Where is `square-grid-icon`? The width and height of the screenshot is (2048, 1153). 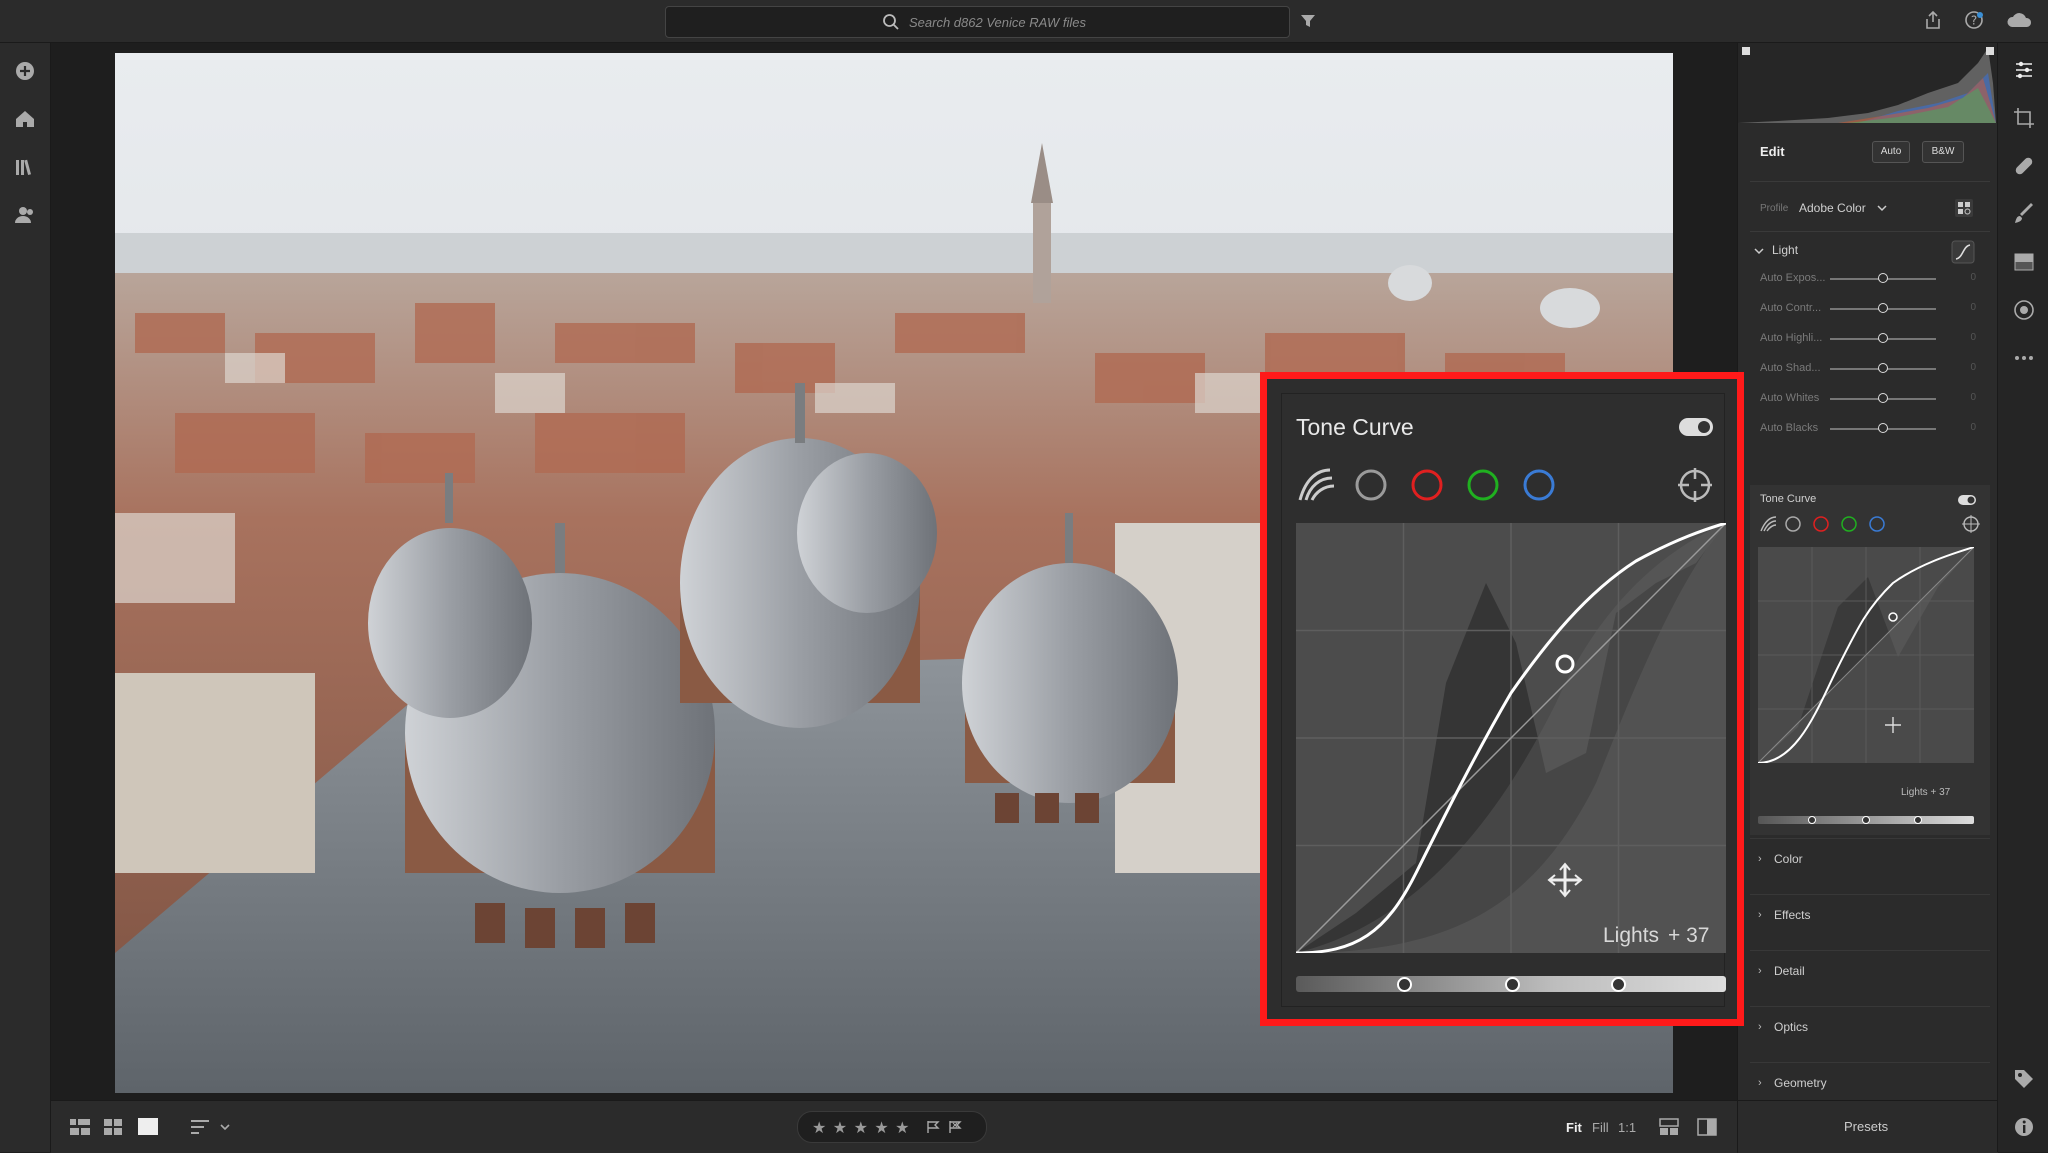 square-grid-icon is located at coordinates (80, 1127).